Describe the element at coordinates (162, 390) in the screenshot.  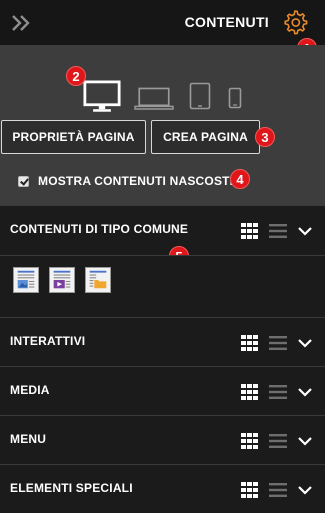
I see `section-media: MEDIA` at that location.